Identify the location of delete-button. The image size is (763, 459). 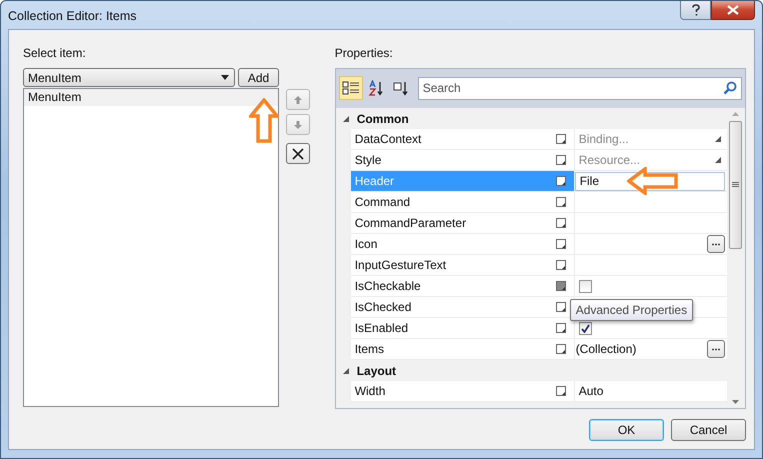
(298, 153).